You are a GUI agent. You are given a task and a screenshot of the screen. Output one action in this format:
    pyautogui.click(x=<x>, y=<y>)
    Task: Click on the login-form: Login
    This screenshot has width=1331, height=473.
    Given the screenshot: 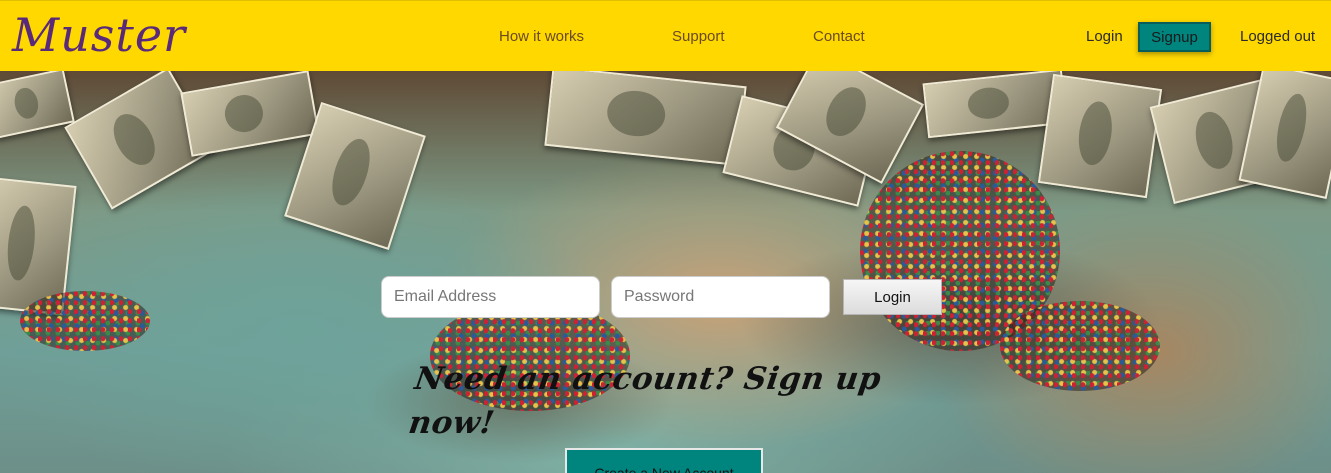 What is the action you would take?
    pyautogui.click(x=662, y=297)
    